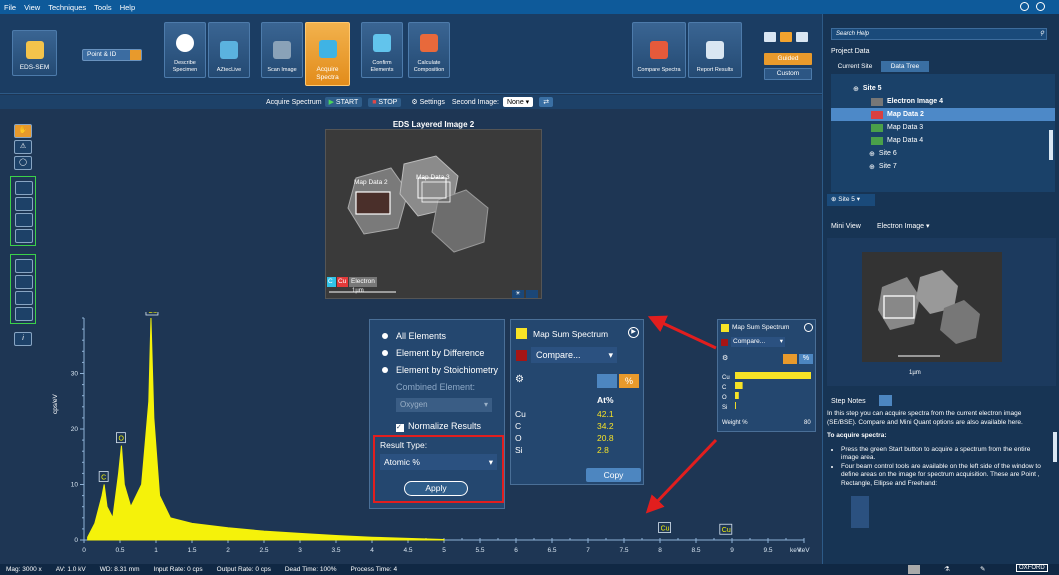 The width and height of the screenshot is (1059, 575). Describe the element at coordinates (518, 294) in the screenshot. I see `brightness-icon: ☀` at that location.